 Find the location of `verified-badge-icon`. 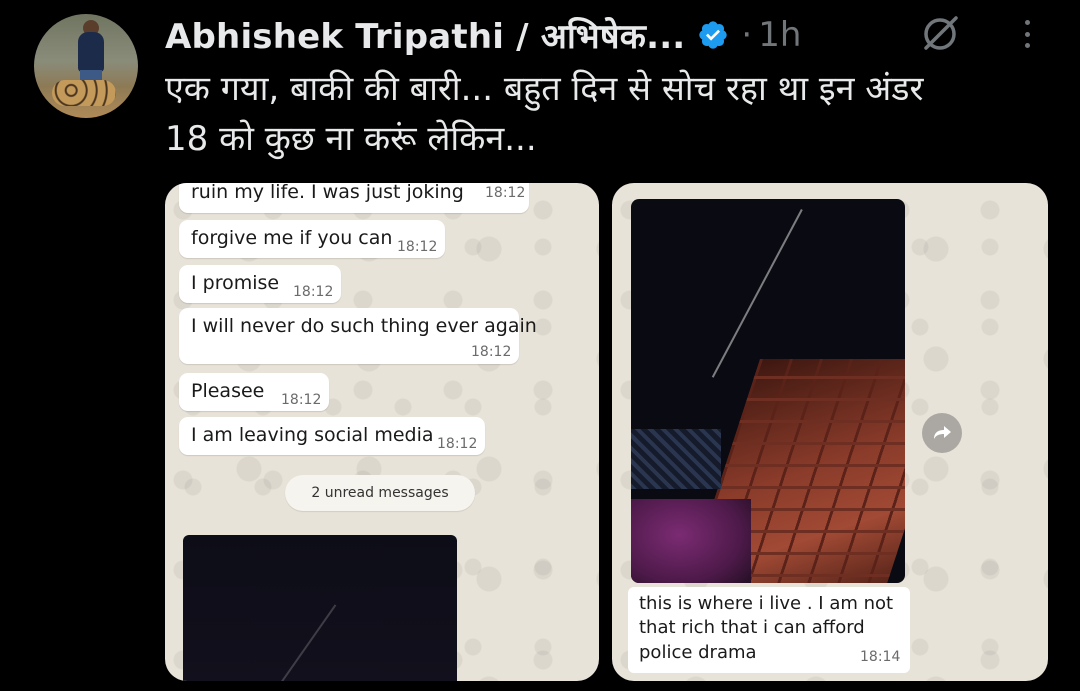

verified-badge-icon is located at coordinates (713, 35).